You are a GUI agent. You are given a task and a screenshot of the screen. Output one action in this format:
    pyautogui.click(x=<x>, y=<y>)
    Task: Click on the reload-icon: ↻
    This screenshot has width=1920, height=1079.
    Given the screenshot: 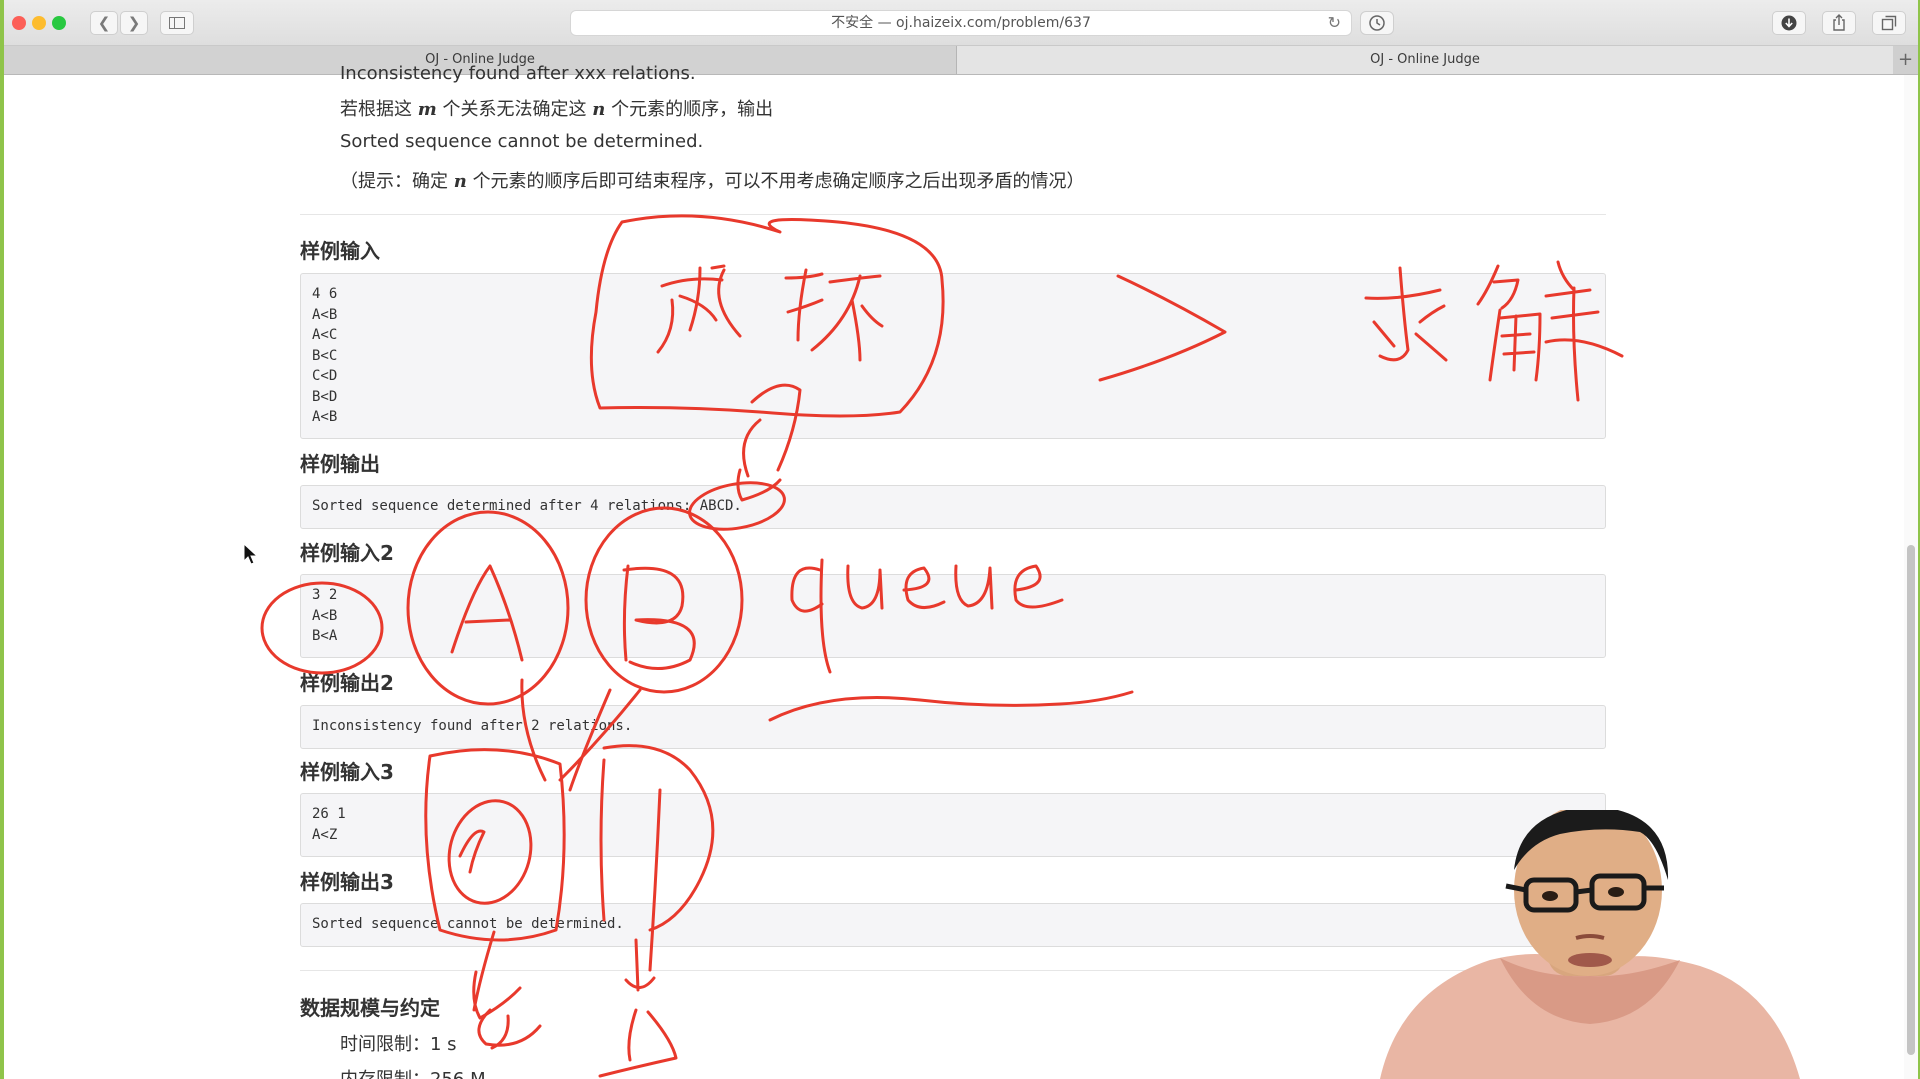 What is the action you would take?
    pyautogui.click(x=1334, y=23)
    